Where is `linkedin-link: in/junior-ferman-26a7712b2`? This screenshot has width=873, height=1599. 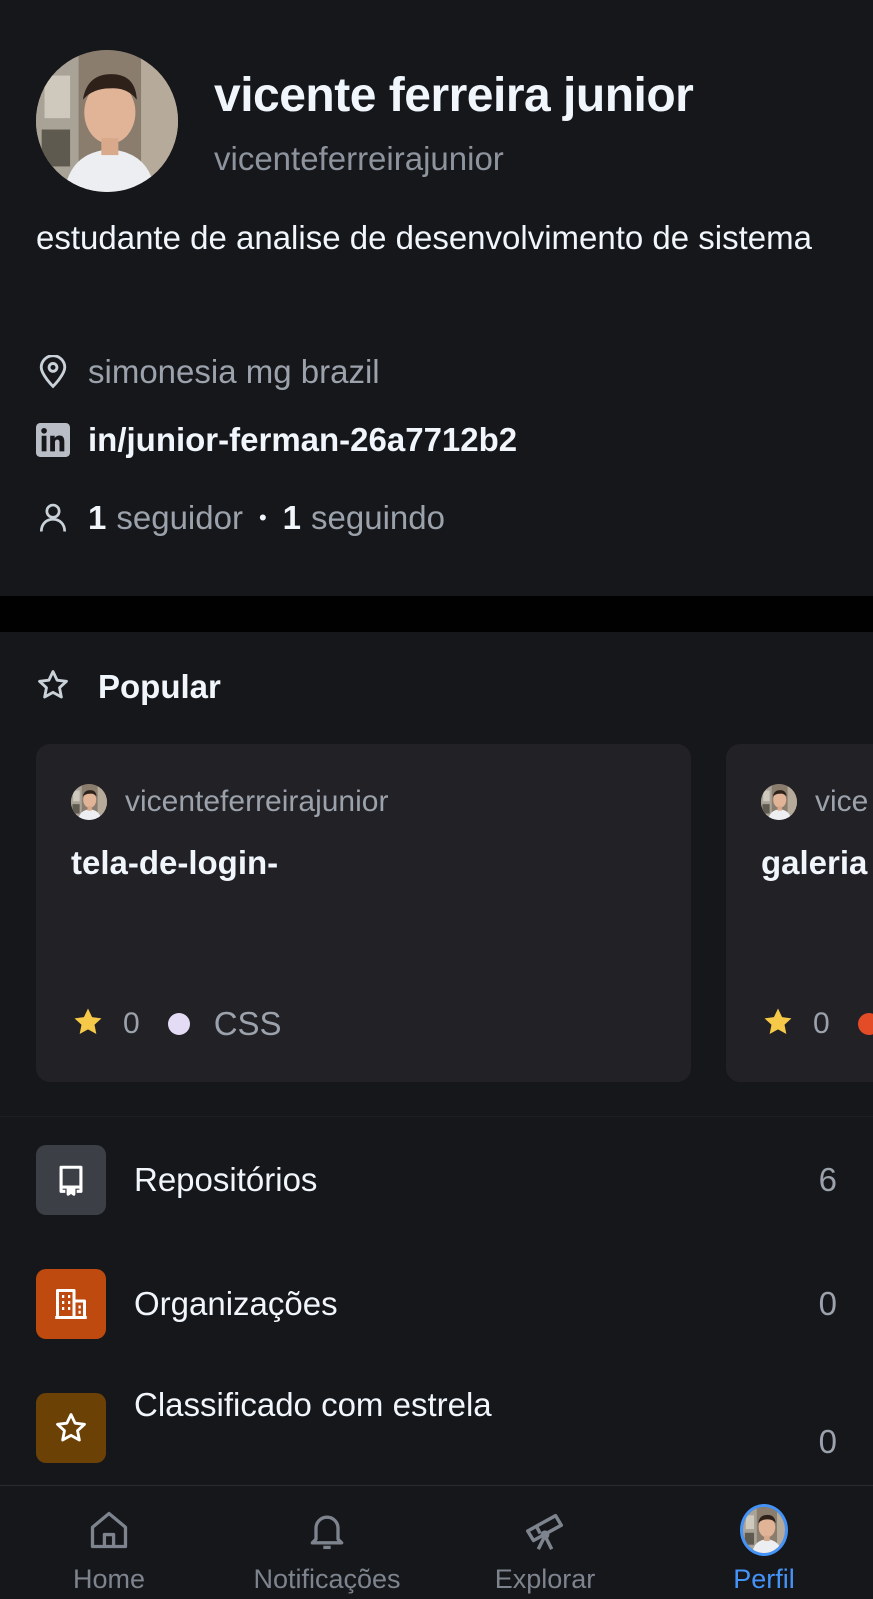 linkedin-link: in/junior-ferman-26a7712b2 is located at coordinates (302, 440).